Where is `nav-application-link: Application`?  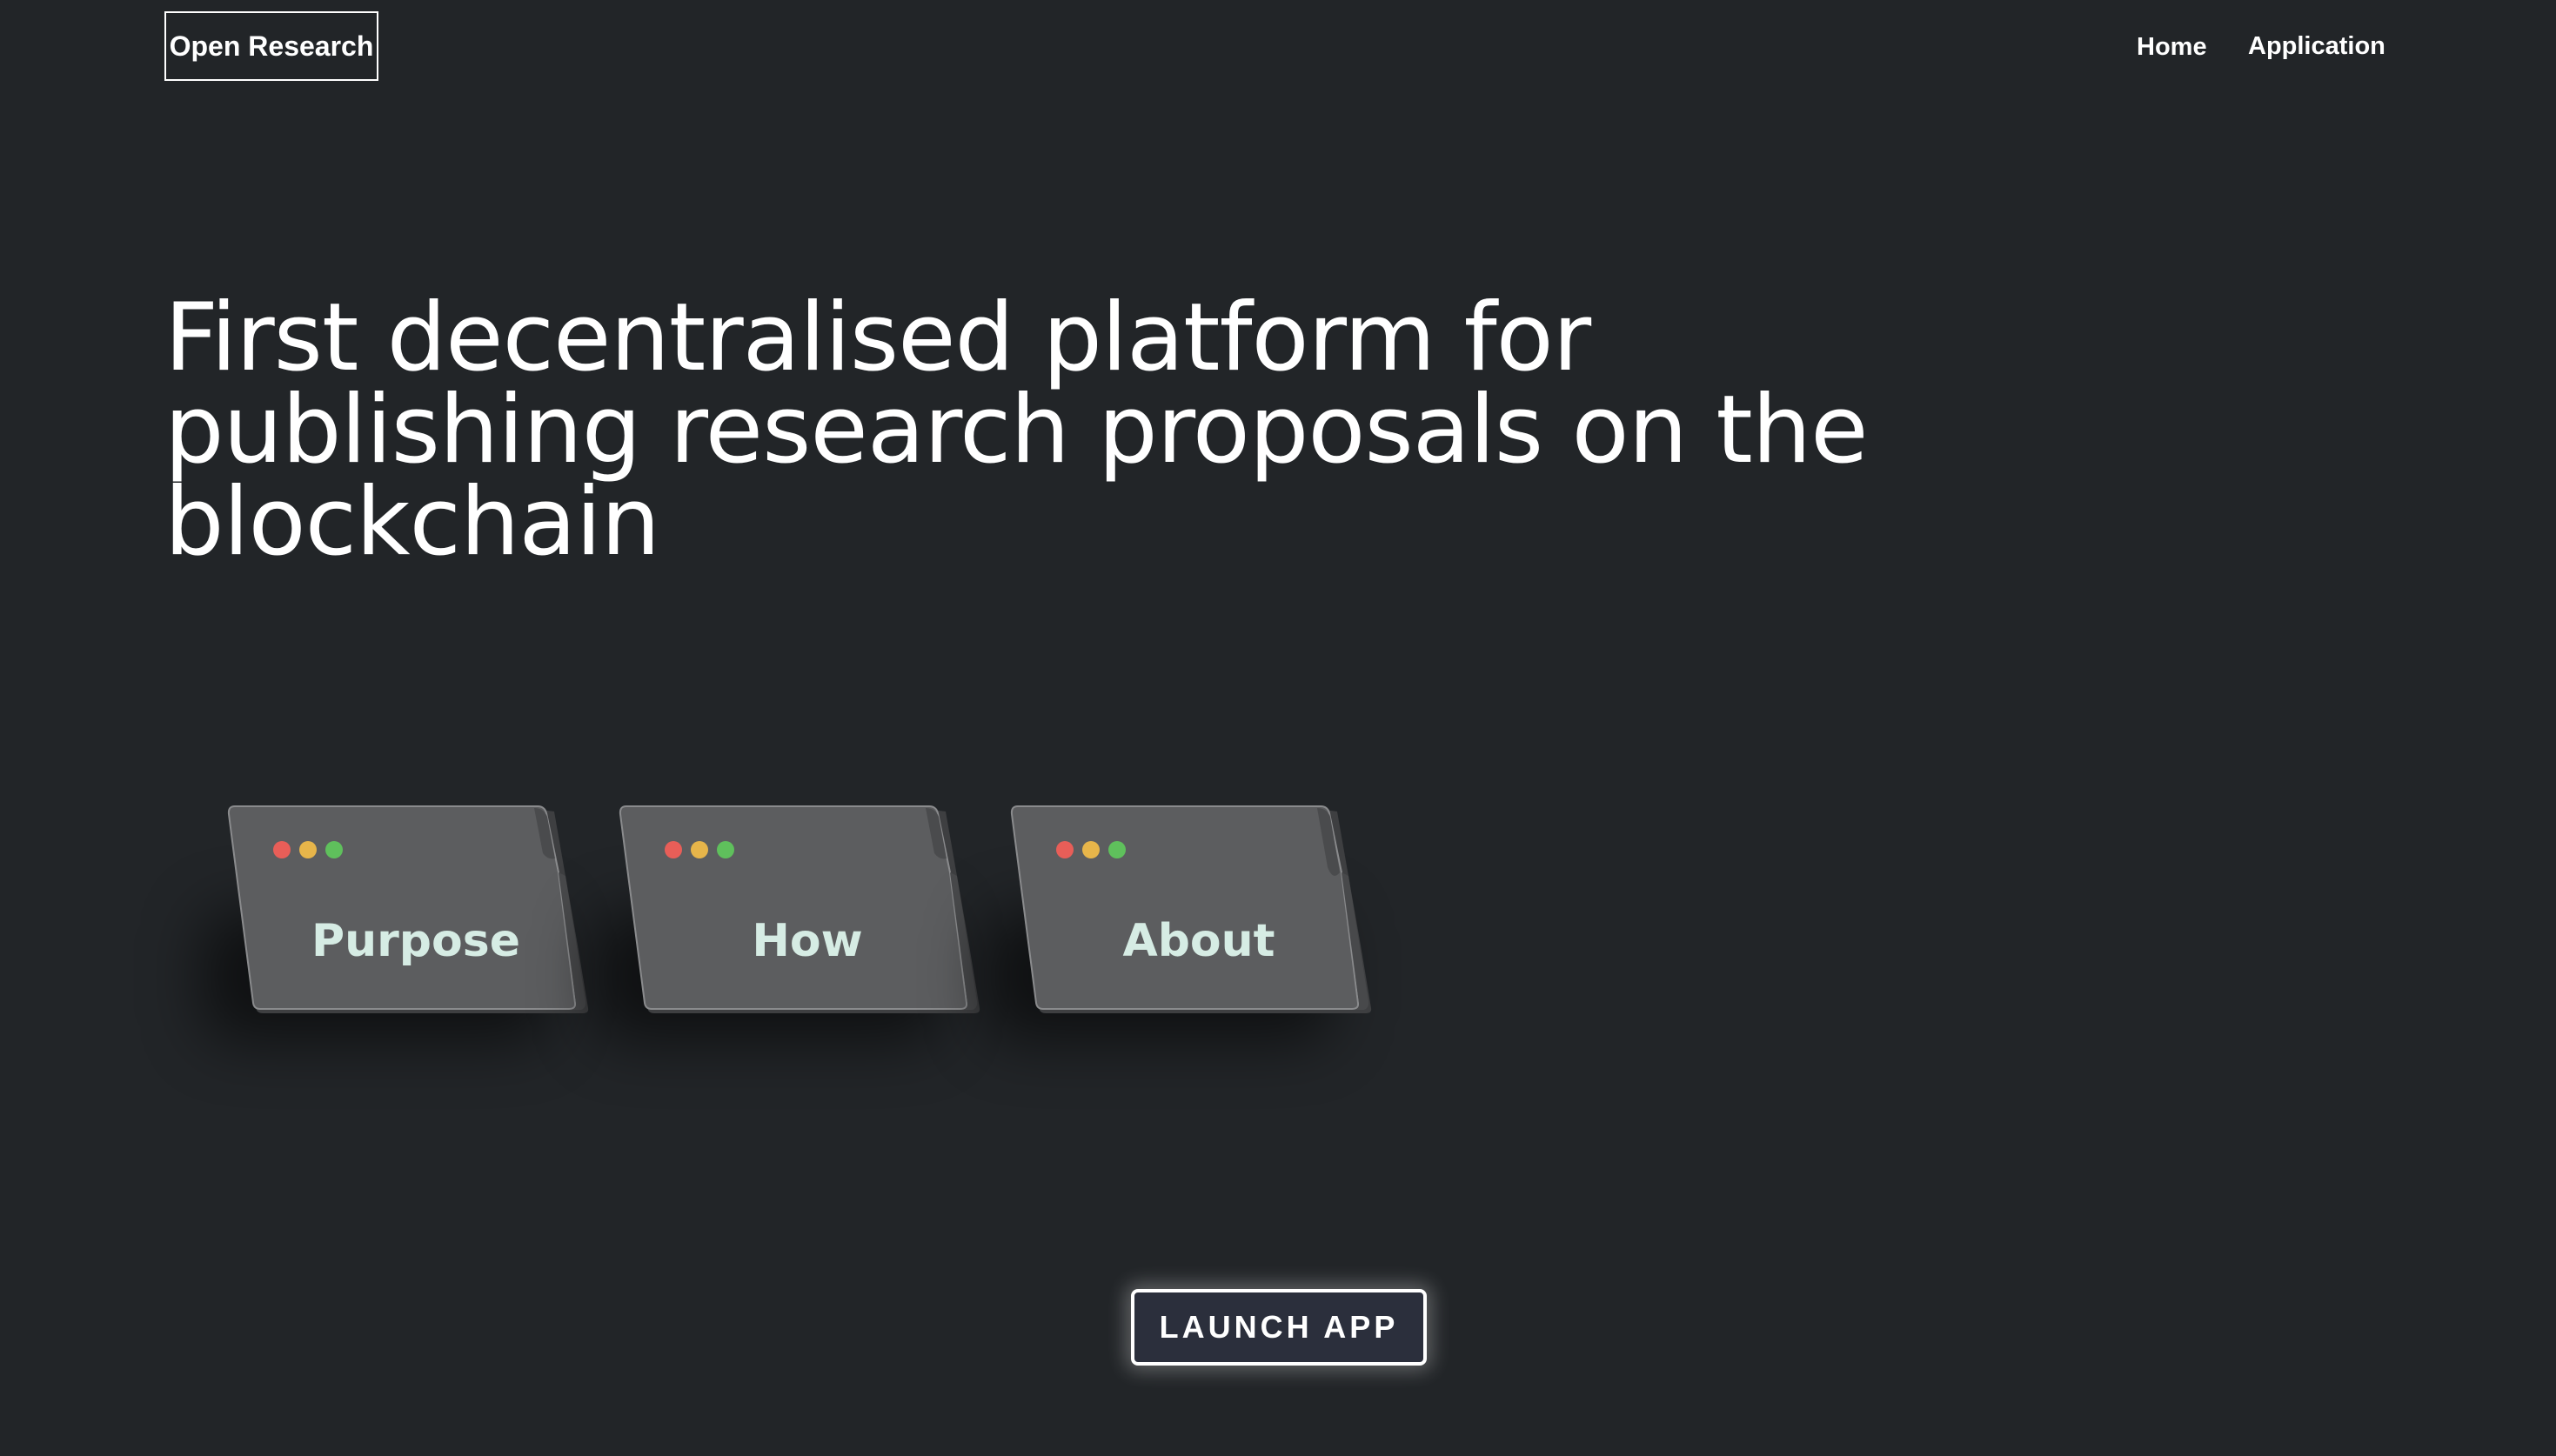
nav-application-link: Application is located at coordinates (2316, 46).